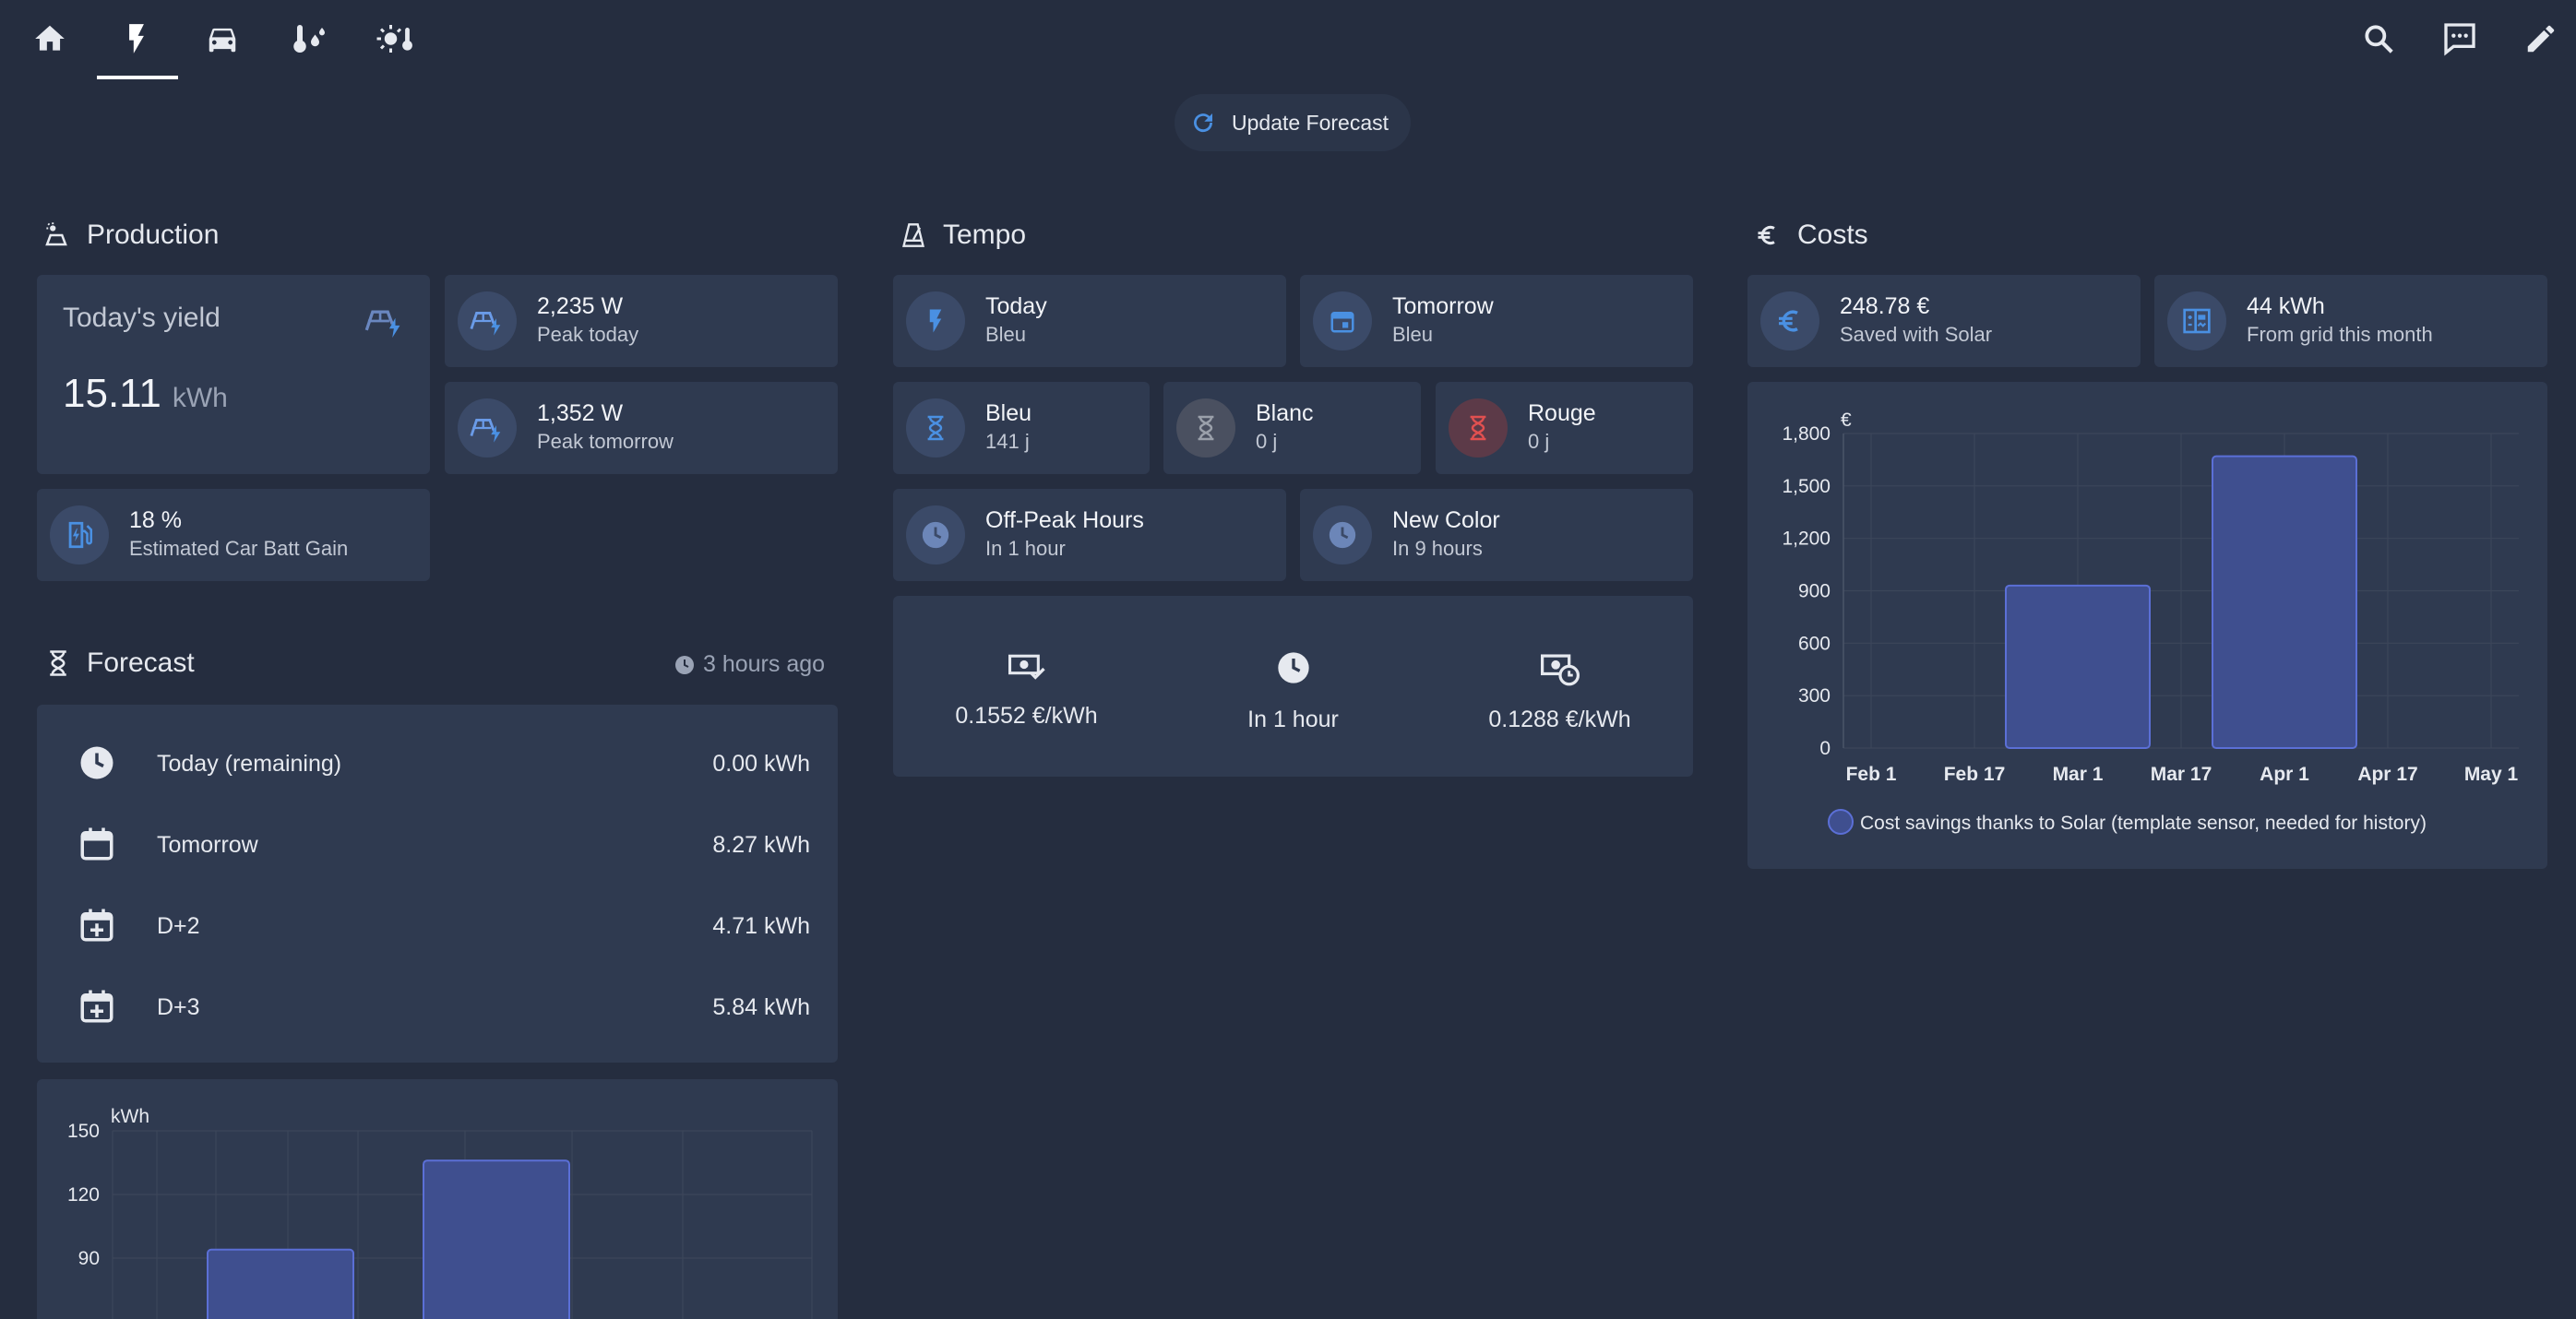 This screenshot has height=1319, width=2576. What do you see at coordinates (2387, 774) in the screenshot?
I see `x-tick-label: Apr 17` at bounding box center [2387, 774].